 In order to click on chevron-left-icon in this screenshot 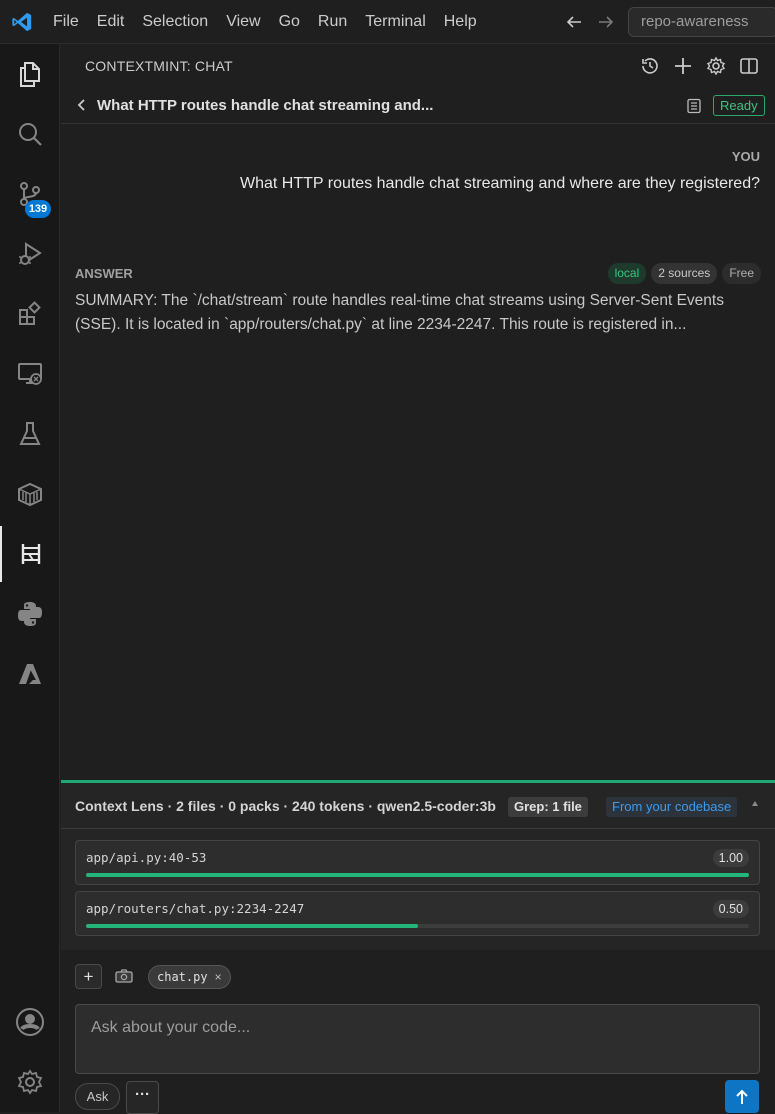, I will do `click(82, 105)`.